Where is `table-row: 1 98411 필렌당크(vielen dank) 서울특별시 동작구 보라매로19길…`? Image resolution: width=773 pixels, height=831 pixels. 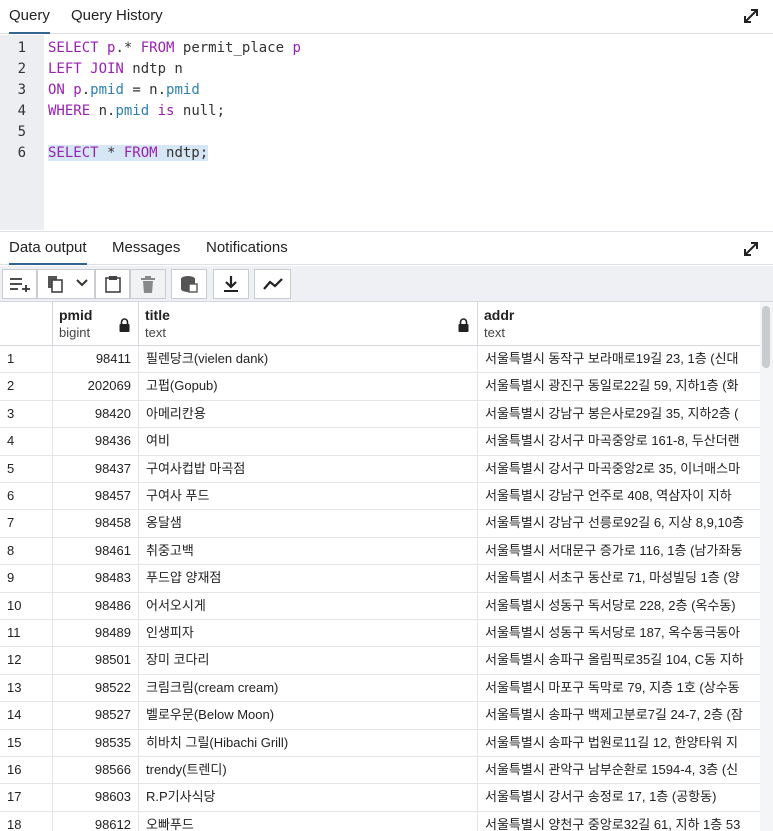 table-row: 1 98411 필렌당크(vielen dank) 서울특별시 동작구 보라매로19길… is located at coordinates (380, 360).